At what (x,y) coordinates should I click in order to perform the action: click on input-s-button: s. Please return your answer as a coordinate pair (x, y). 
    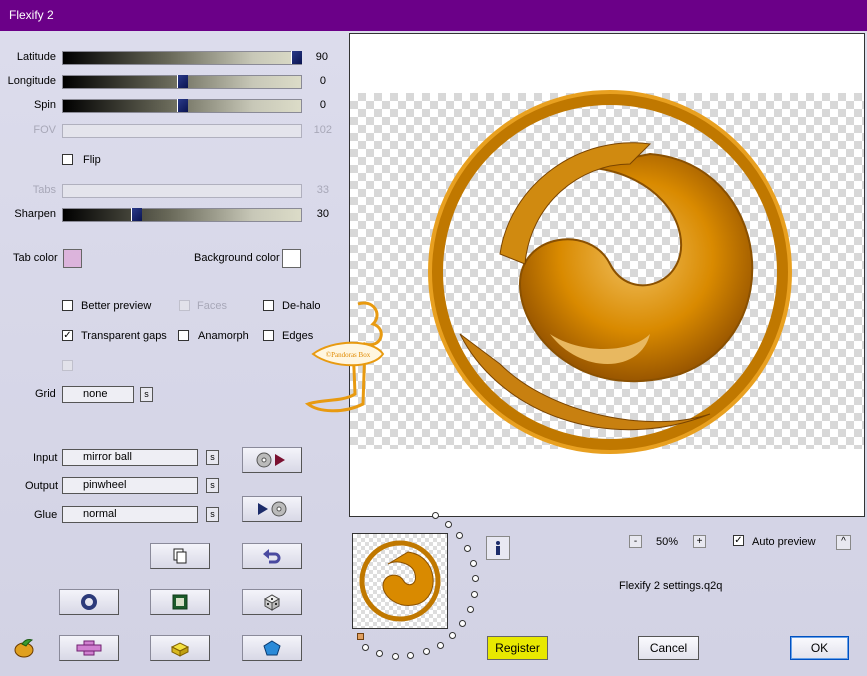
    Looking at the image, I should click on (212, 457).